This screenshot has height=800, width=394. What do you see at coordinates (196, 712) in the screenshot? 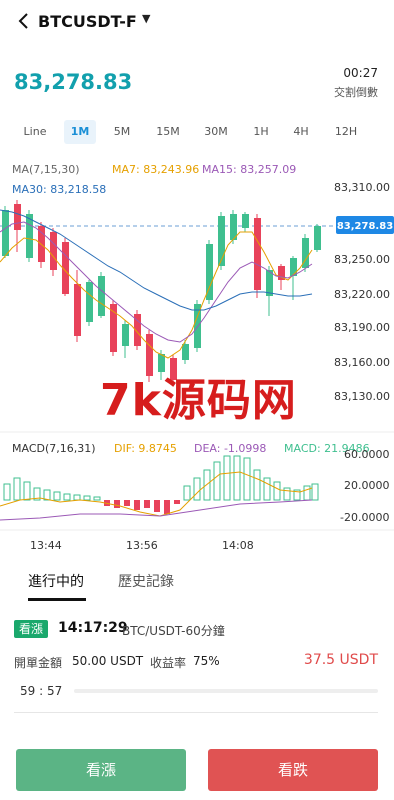
I see `divider` at bounding box center [196, 712].